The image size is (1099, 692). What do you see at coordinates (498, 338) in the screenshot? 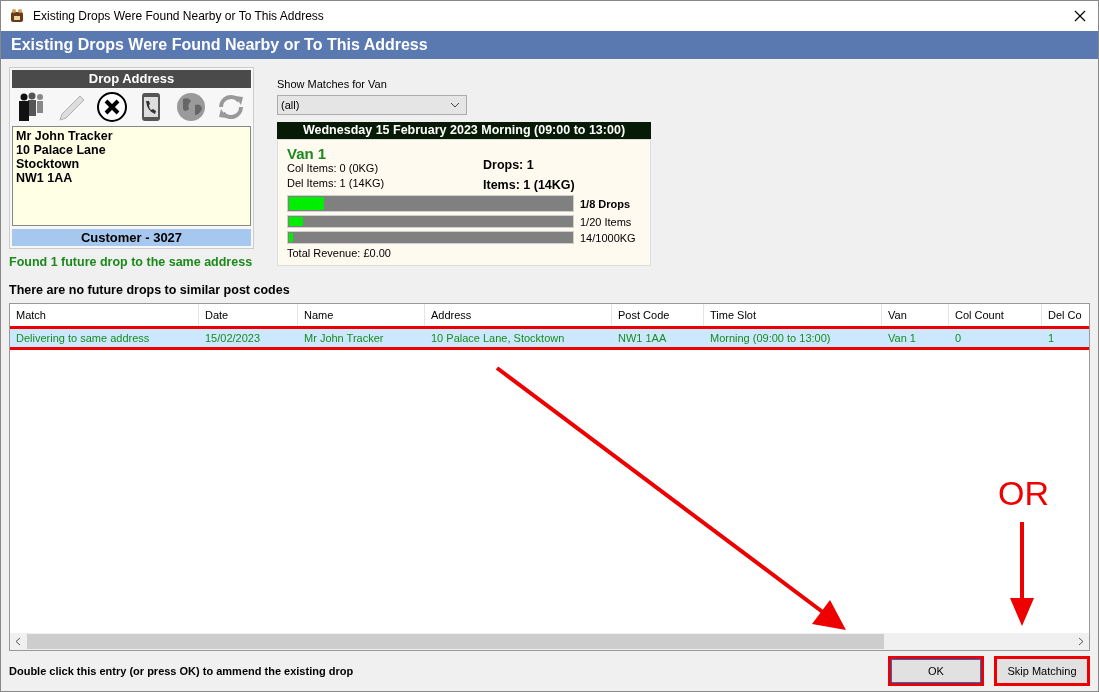
I see `table-cell-text: 10 Palace Lane, Stocktown` at bounding box center [498, 338].